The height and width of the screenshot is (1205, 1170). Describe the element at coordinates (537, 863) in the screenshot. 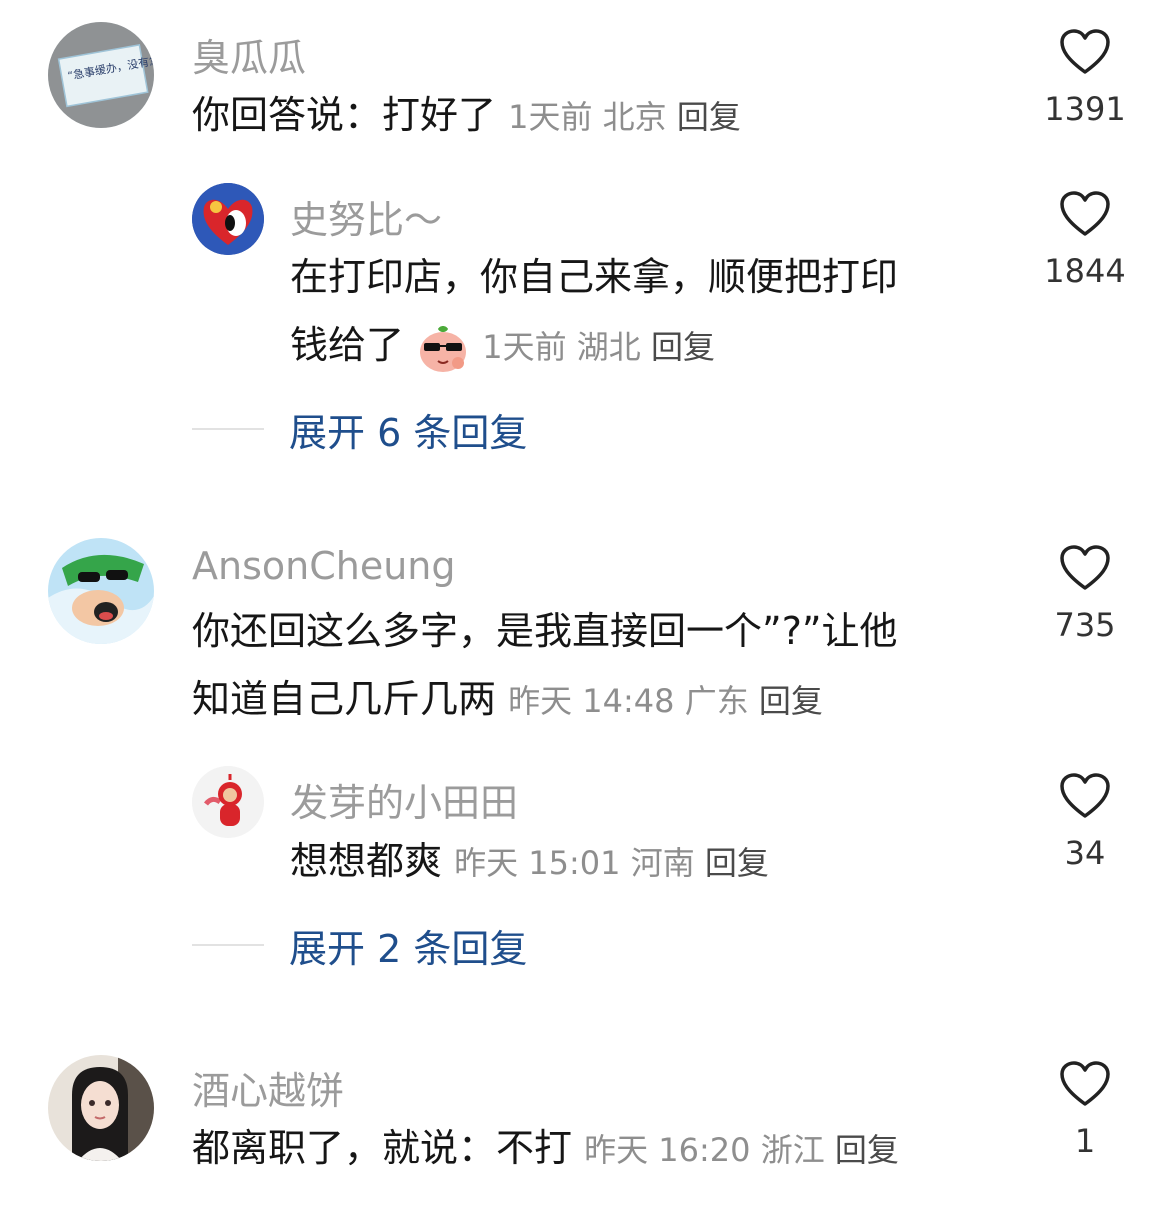

I see `timestamp: 昨天 15:01` at that location.